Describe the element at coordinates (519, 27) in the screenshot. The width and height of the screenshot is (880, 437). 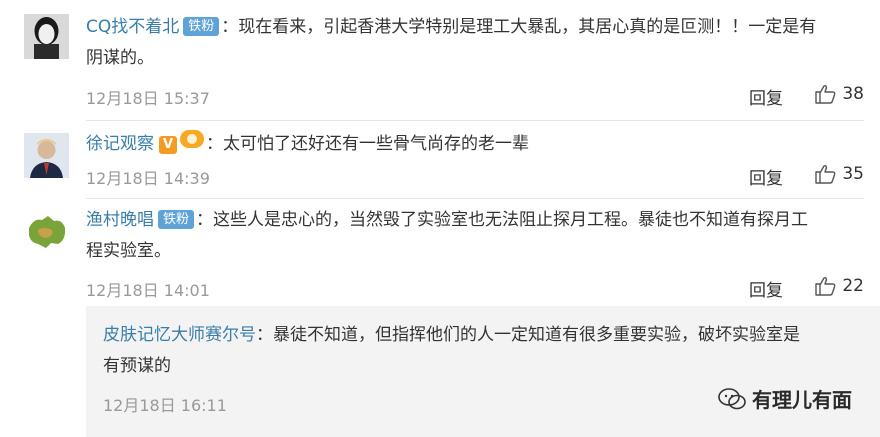
I see `comment-body: ：现在看来，引起香港大学特别是理工大暴乱，其居心真的是叵测！！一定是有` at that location.